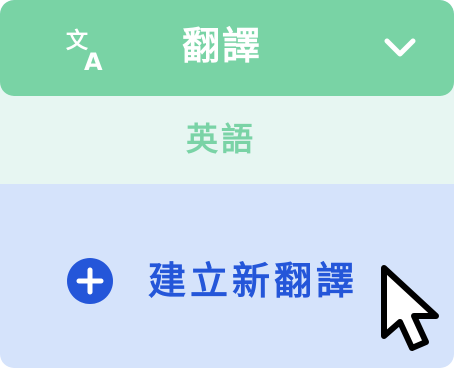 This screenshot has width=454, height=368. I want to click on chevron-down-icon, so click(400, 47).